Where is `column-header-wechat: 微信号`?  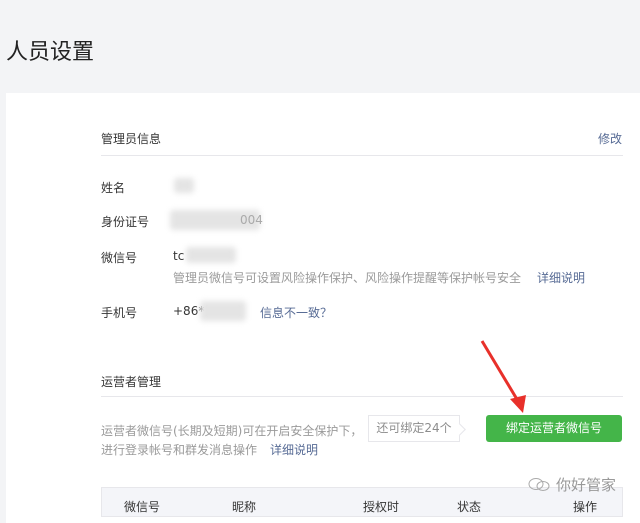 column-header-wechat: 微信号 is located at coordinates (142, 507).